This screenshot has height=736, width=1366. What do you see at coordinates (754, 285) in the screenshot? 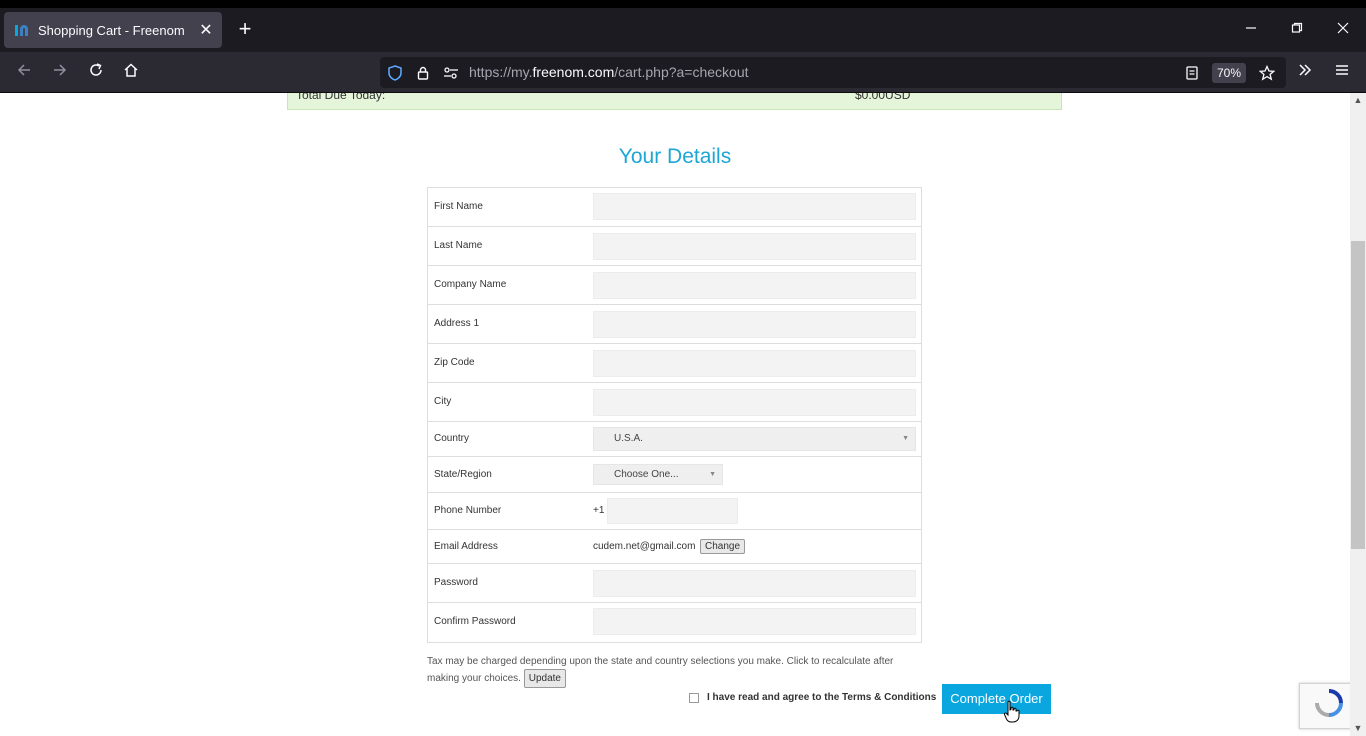
I see `company-name-input` at bounding box center [754, 285].